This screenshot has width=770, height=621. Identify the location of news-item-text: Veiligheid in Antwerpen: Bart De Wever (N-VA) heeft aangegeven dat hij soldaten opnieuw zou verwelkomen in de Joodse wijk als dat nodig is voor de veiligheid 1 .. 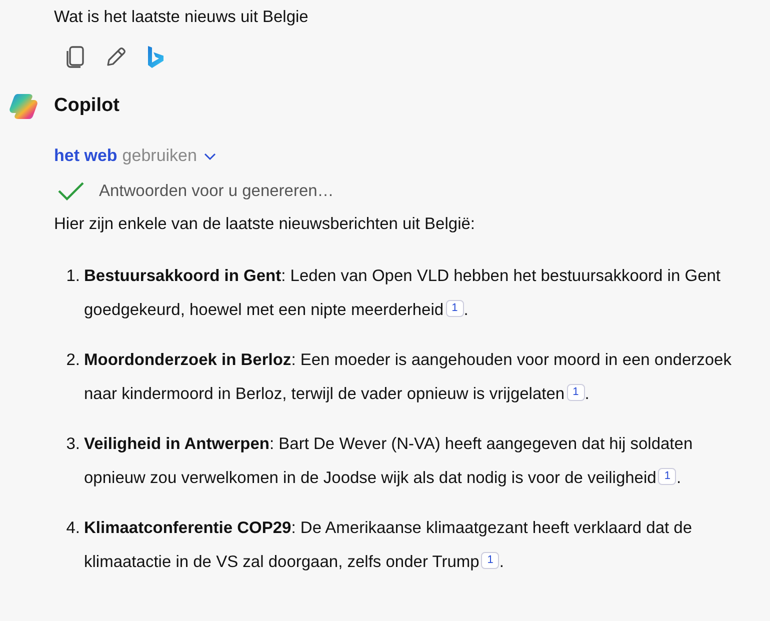
(389, 461).